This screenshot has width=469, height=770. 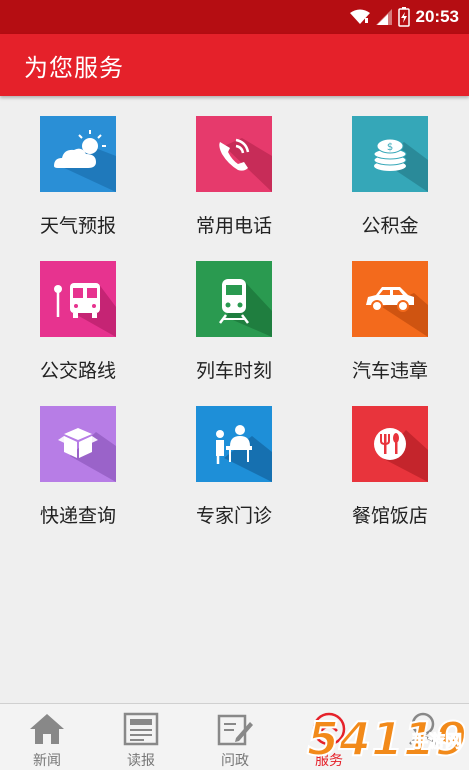 What do you see at coordinates (233, 371) in the screenshot?
I see `service-label: 列车时刻` at bounding box center [233, 371].